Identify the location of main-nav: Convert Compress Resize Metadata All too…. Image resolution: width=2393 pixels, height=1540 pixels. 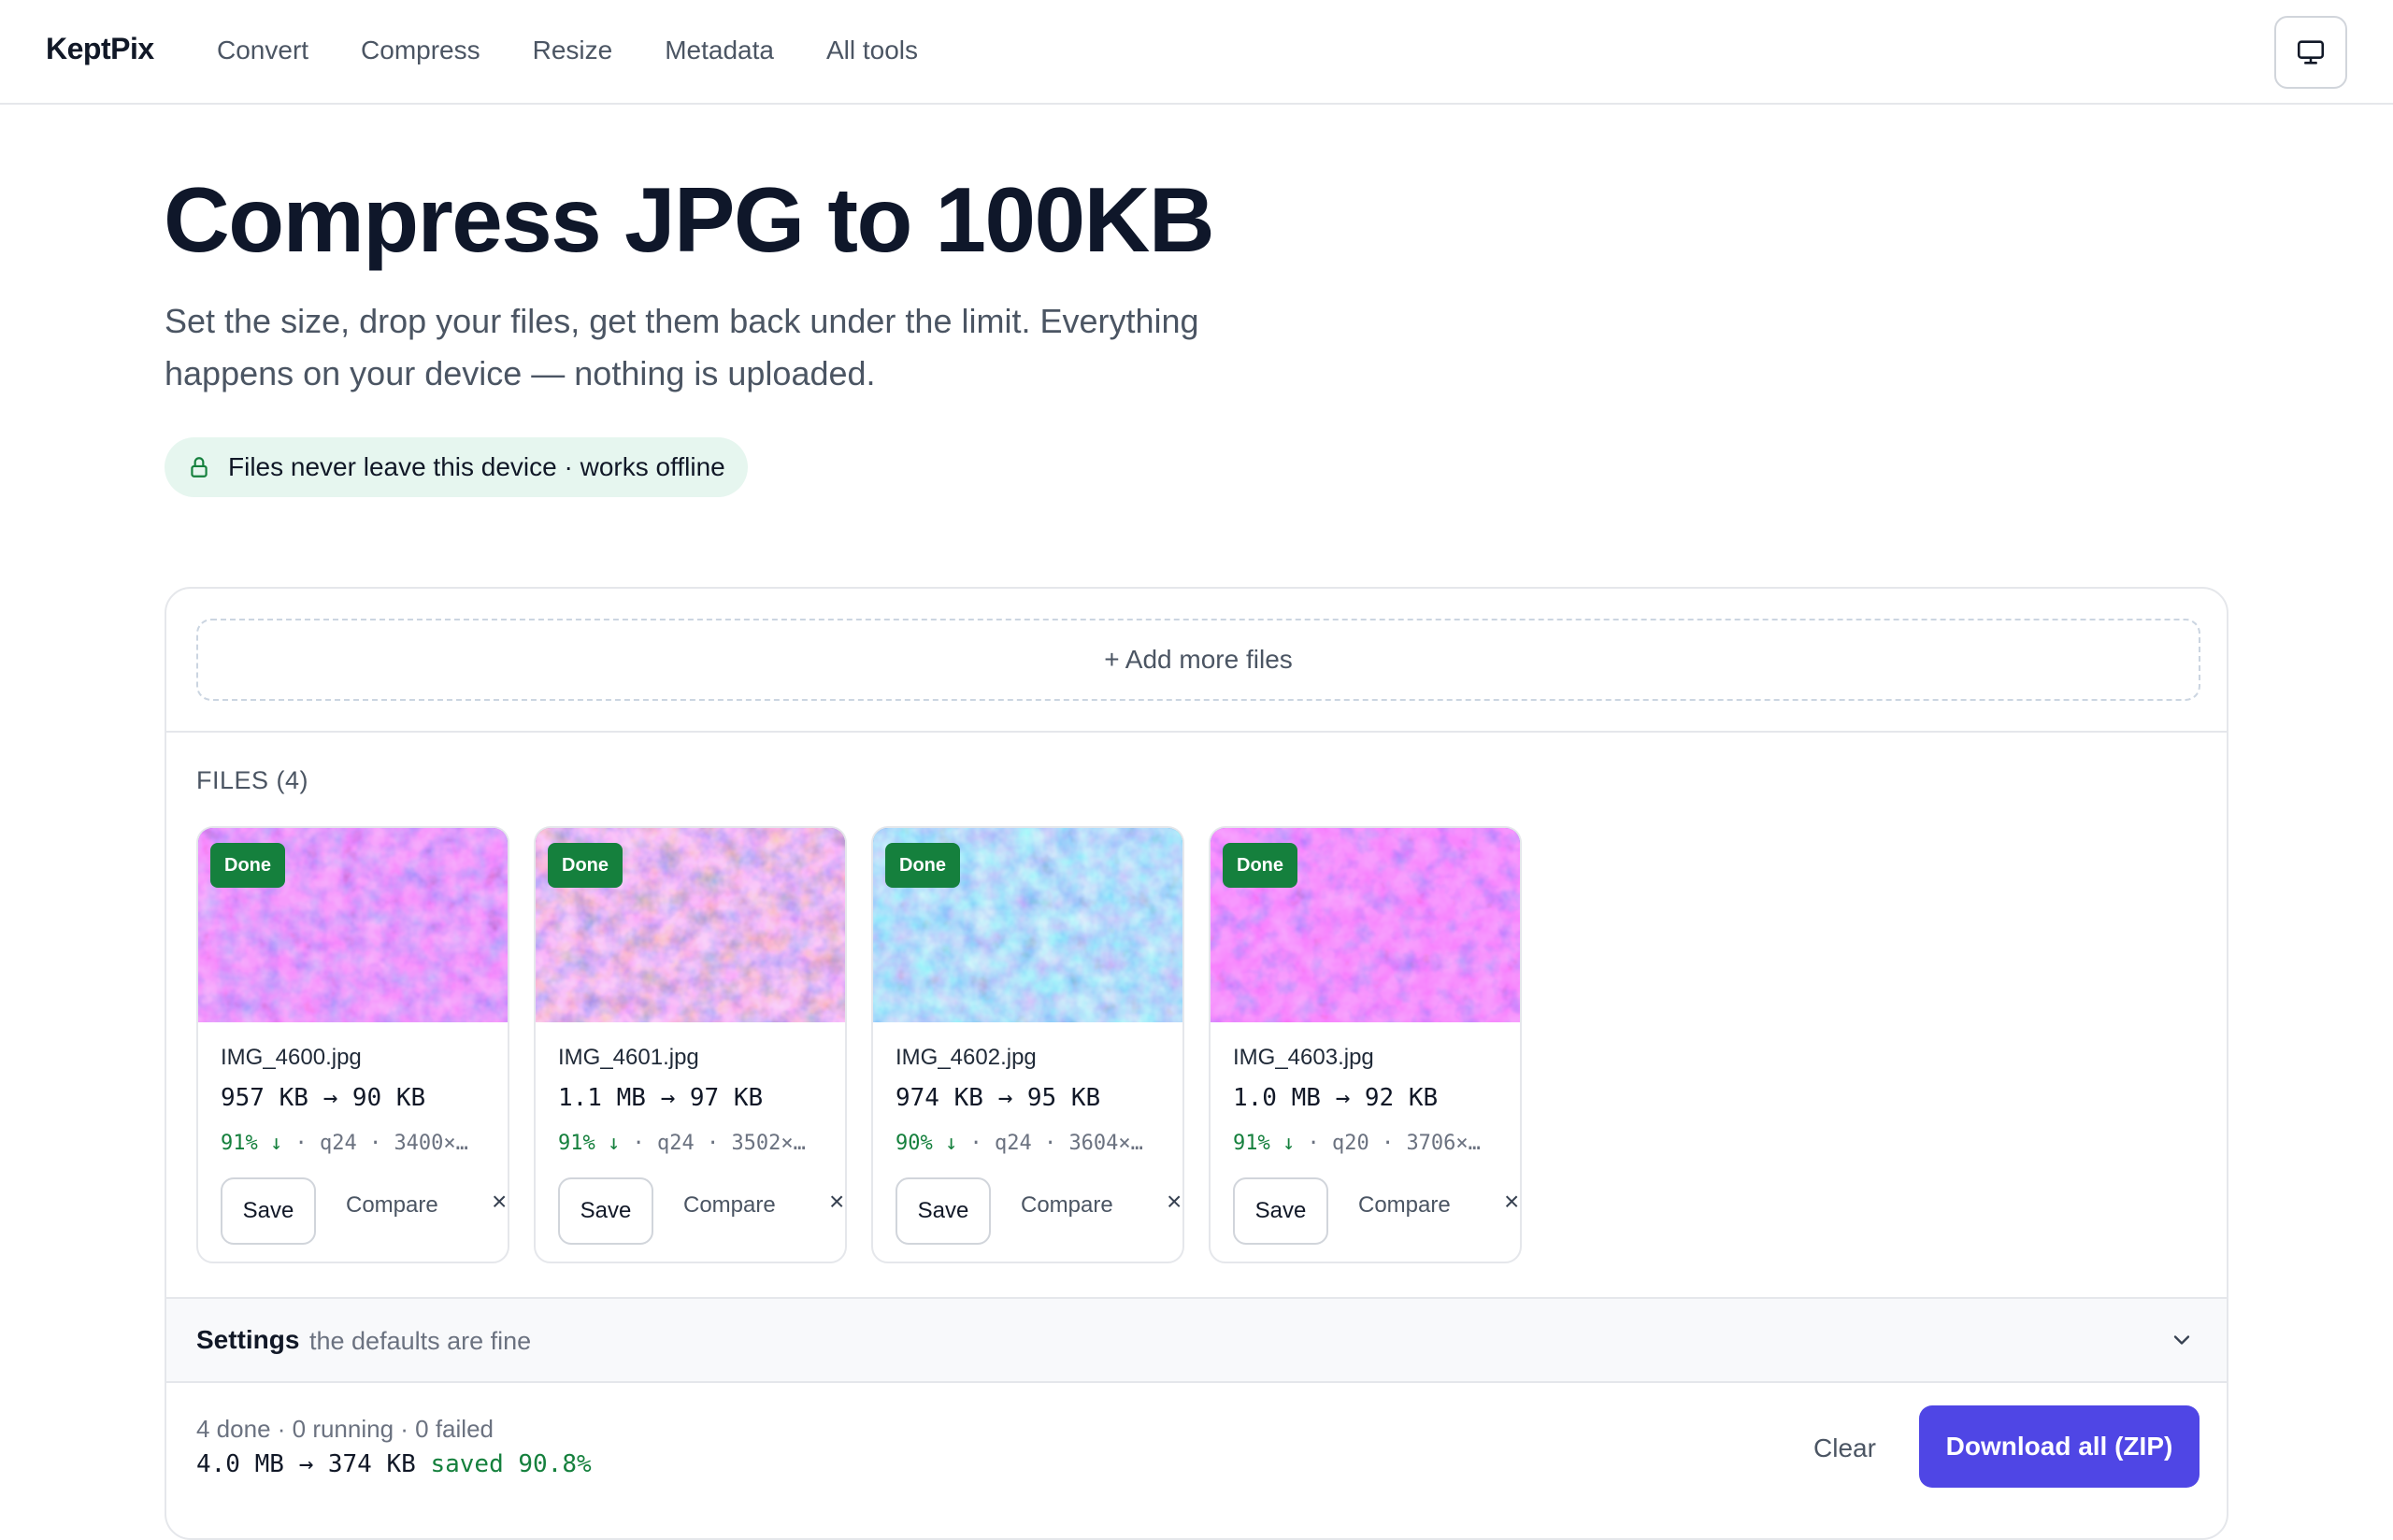
(593, 50).